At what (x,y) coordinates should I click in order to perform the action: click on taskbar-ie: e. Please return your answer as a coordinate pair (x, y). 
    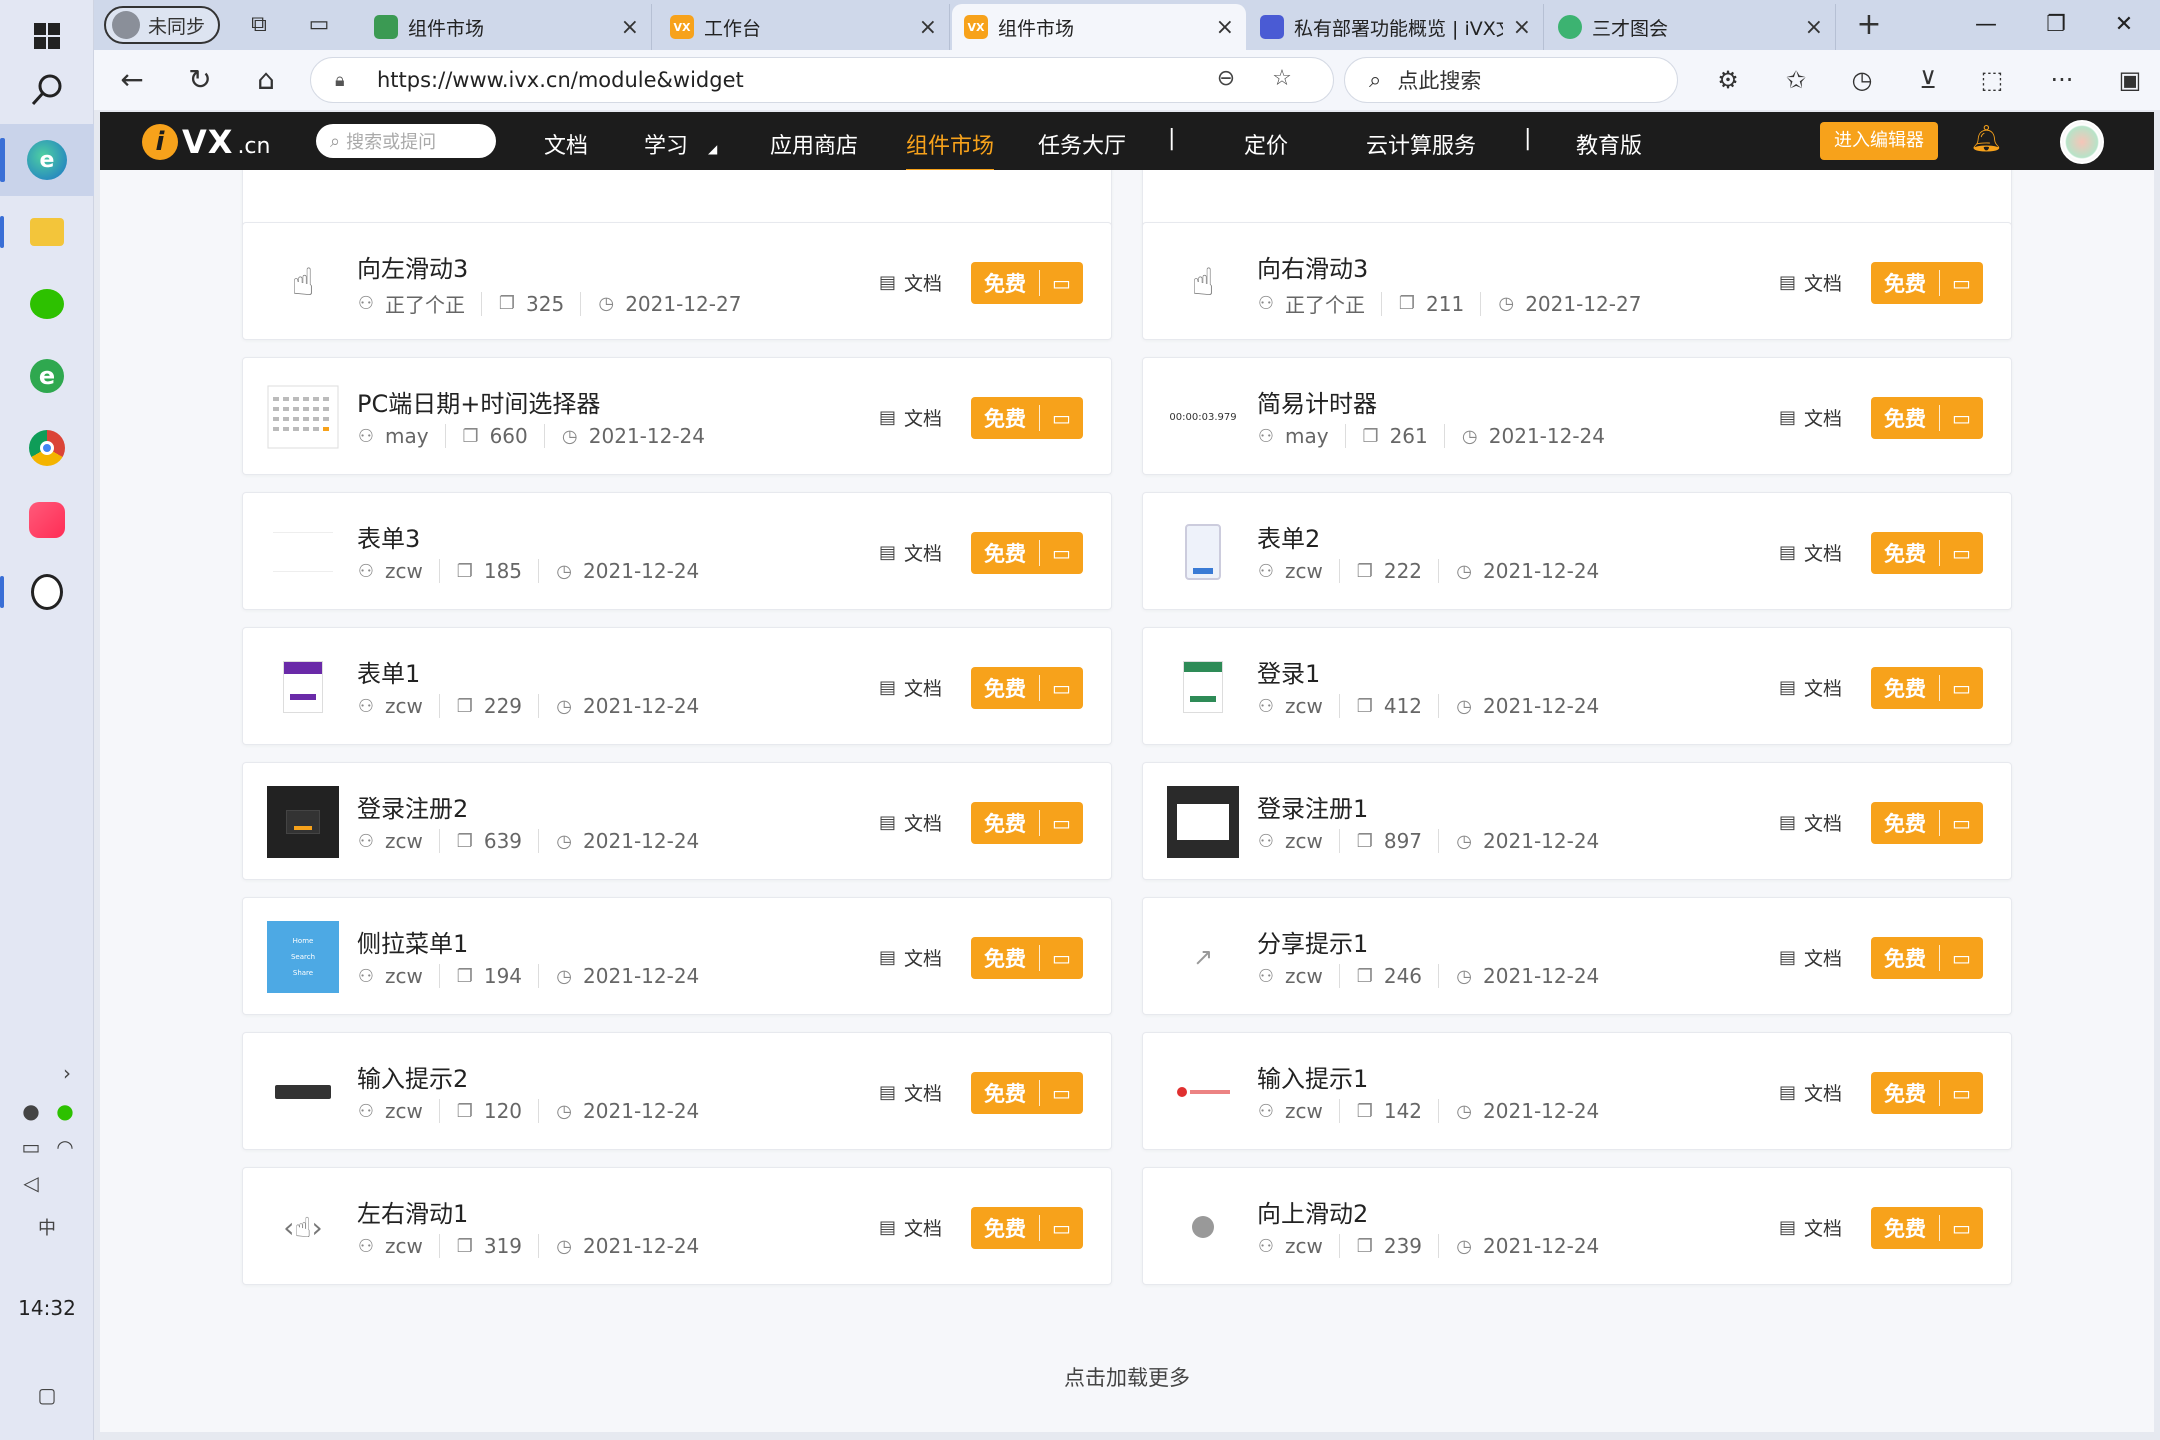
    Looking at the image, I should click on (47, 376).